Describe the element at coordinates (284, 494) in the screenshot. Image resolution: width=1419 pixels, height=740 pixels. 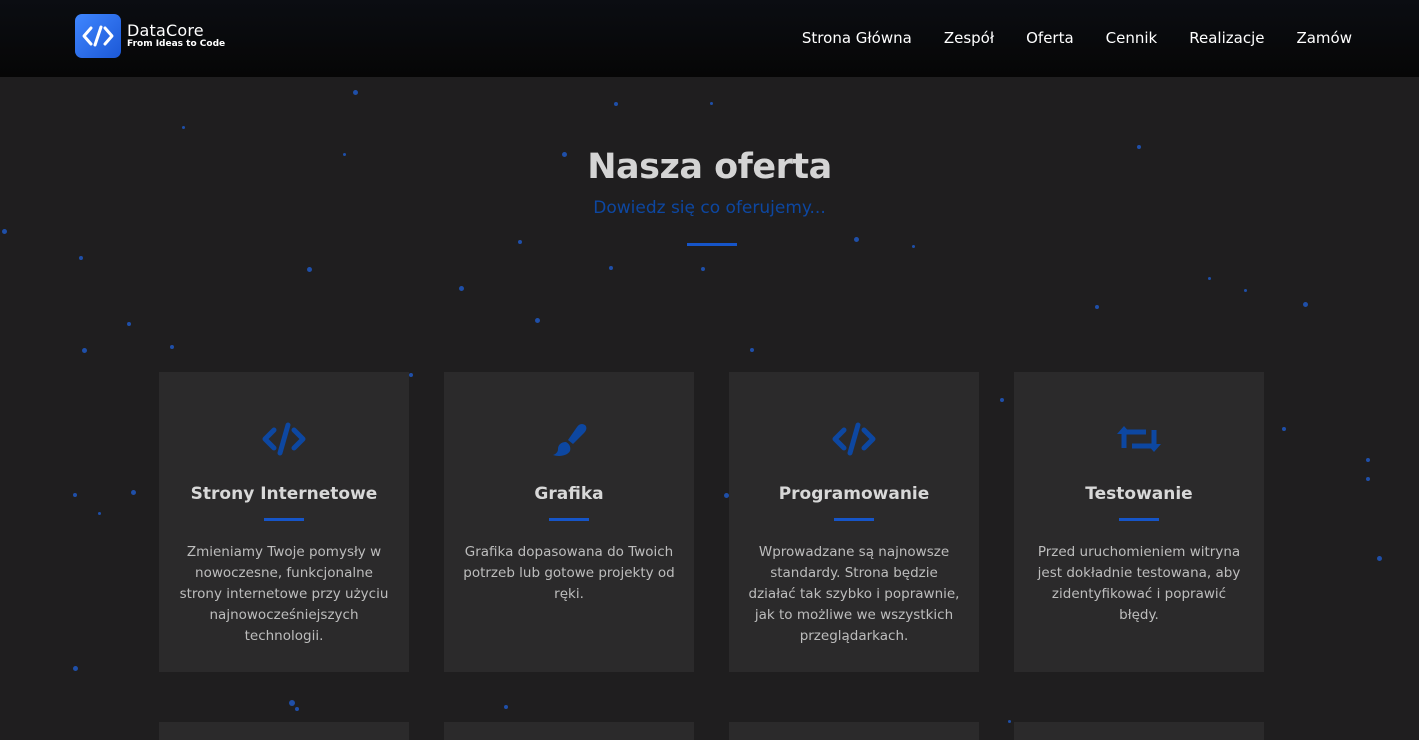
I see `card-title: Strony Internetowe` at that location.